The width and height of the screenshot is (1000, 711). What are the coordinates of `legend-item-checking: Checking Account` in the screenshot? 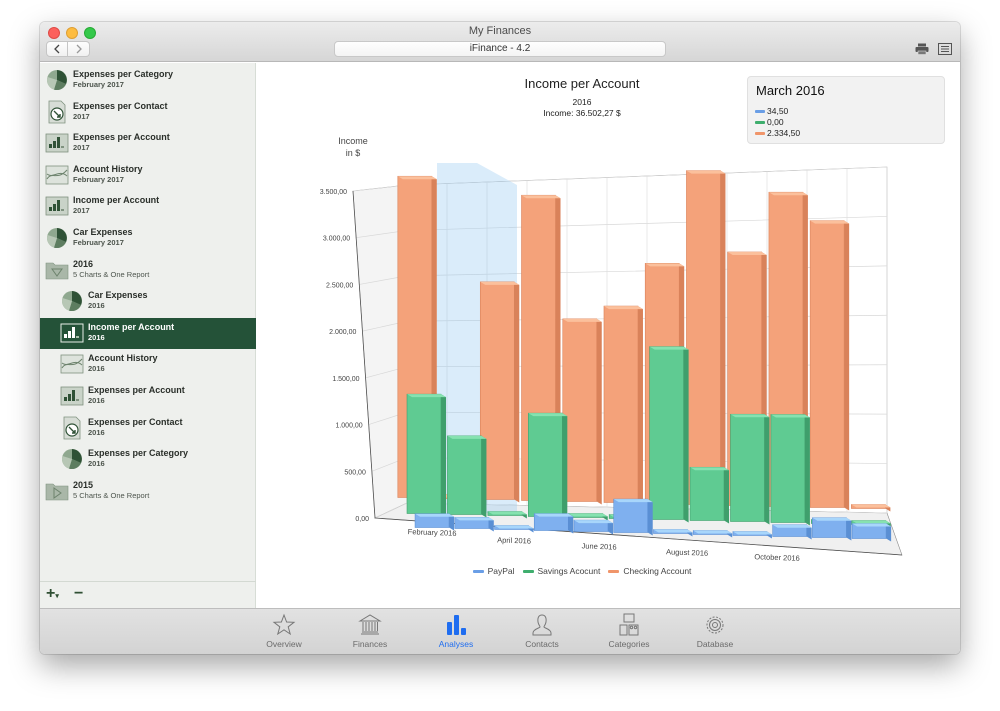 It's located at (649, 571).